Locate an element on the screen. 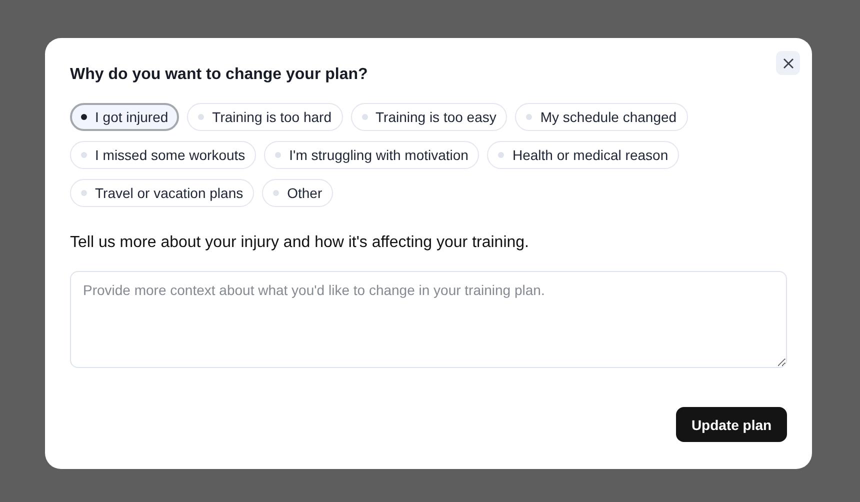 This screenshot has width=860, height=502. details-prompt: Tell us more about your injury and how it's affecting your training. is located at coordinates (300, 243).